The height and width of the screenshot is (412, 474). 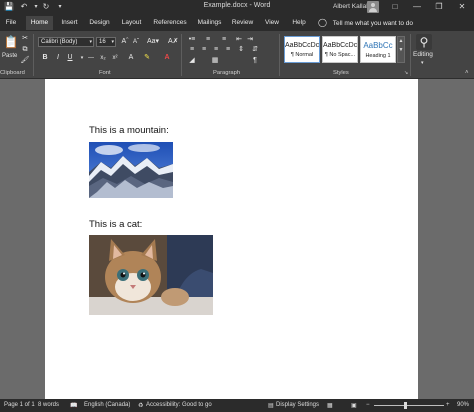 I want to click on cat-image, so click(x=151, y=275).